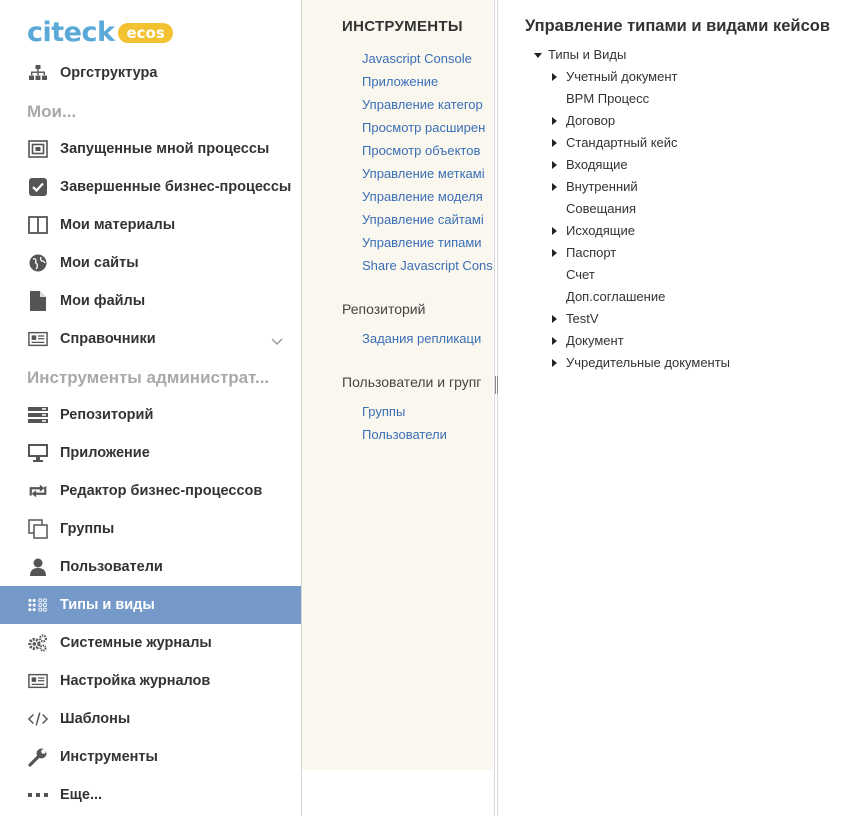 The height and width of the screenshot is (816, 862). I want to click on tool-link-type-management: Управление типами, so click(422, 243).